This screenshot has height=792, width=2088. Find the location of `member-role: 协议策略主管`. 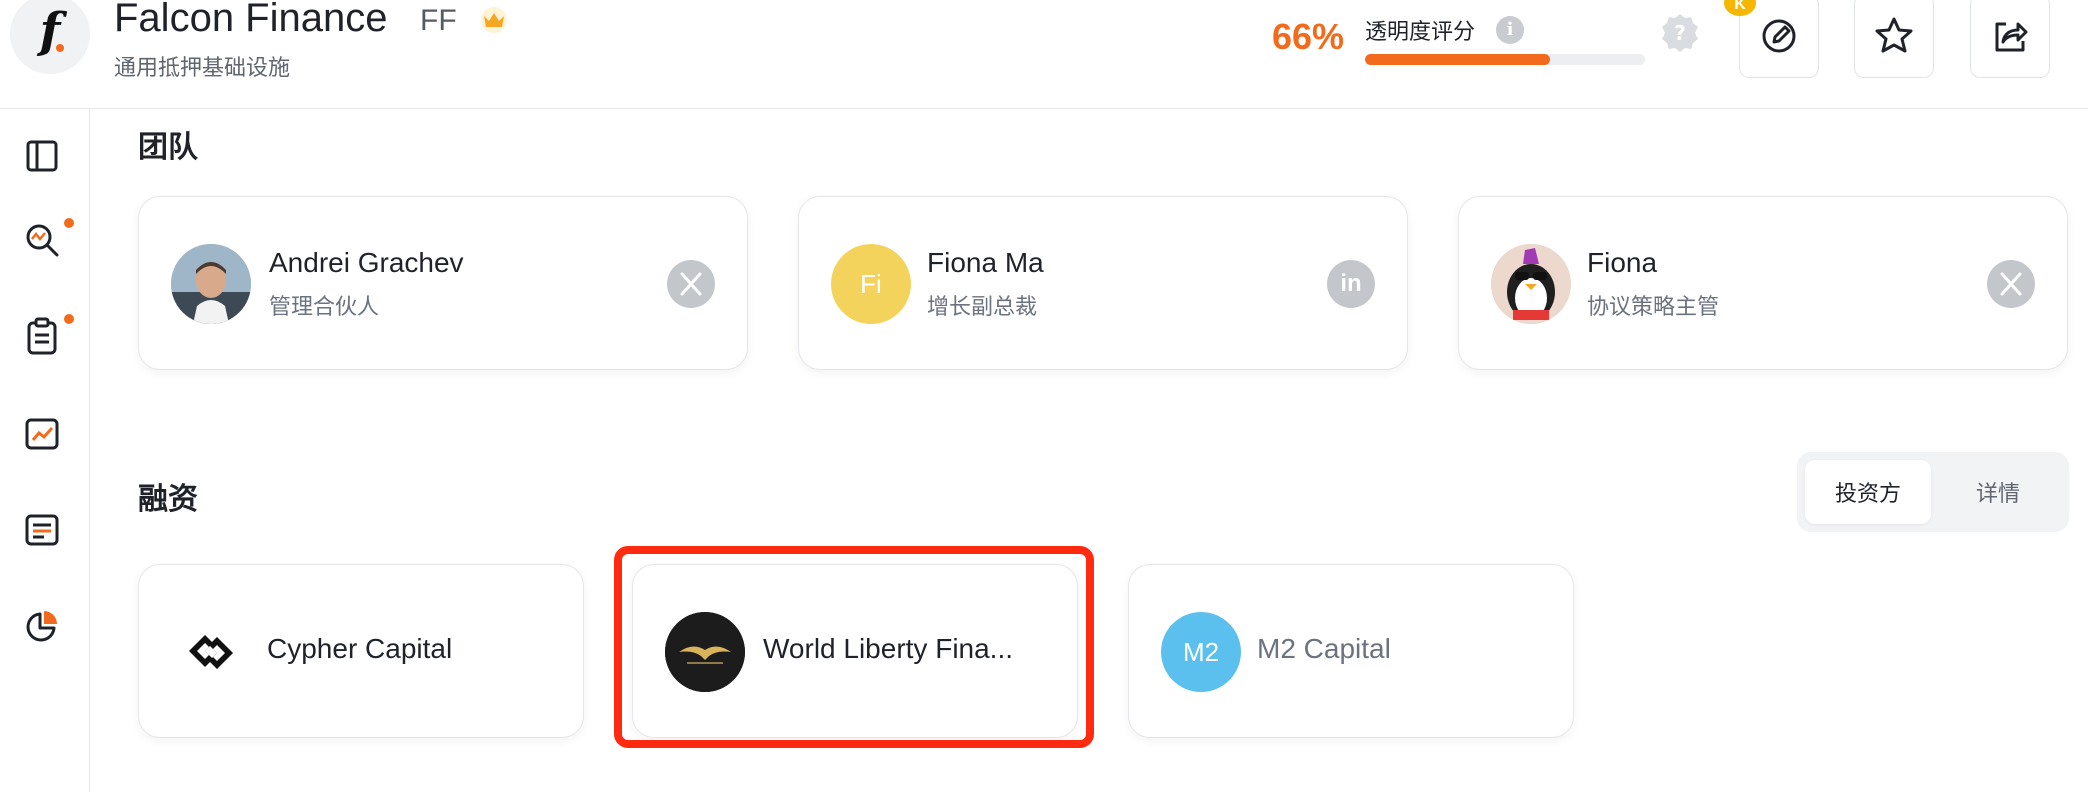

member-role: 协议策略主管 is located at coordinates (1653, 306).